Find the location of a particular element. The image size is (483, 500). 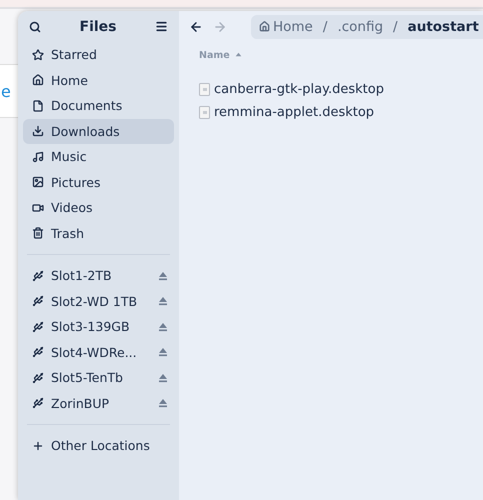

sidebar-title: Files is located at coordinates (98, 26).